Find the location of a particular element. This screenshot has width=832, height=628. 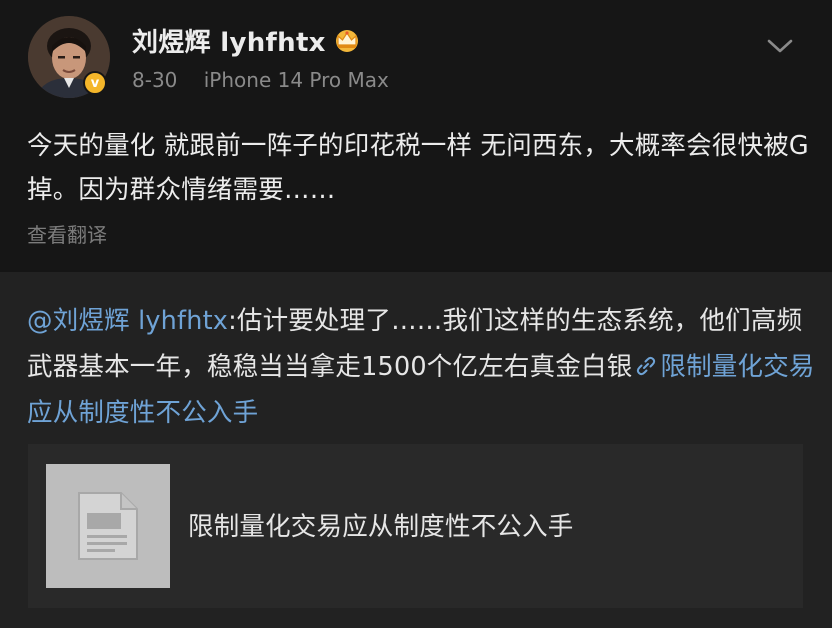

repost-mention: @刘煜辉 lyhfhtx is located at coordinates (127, 321).